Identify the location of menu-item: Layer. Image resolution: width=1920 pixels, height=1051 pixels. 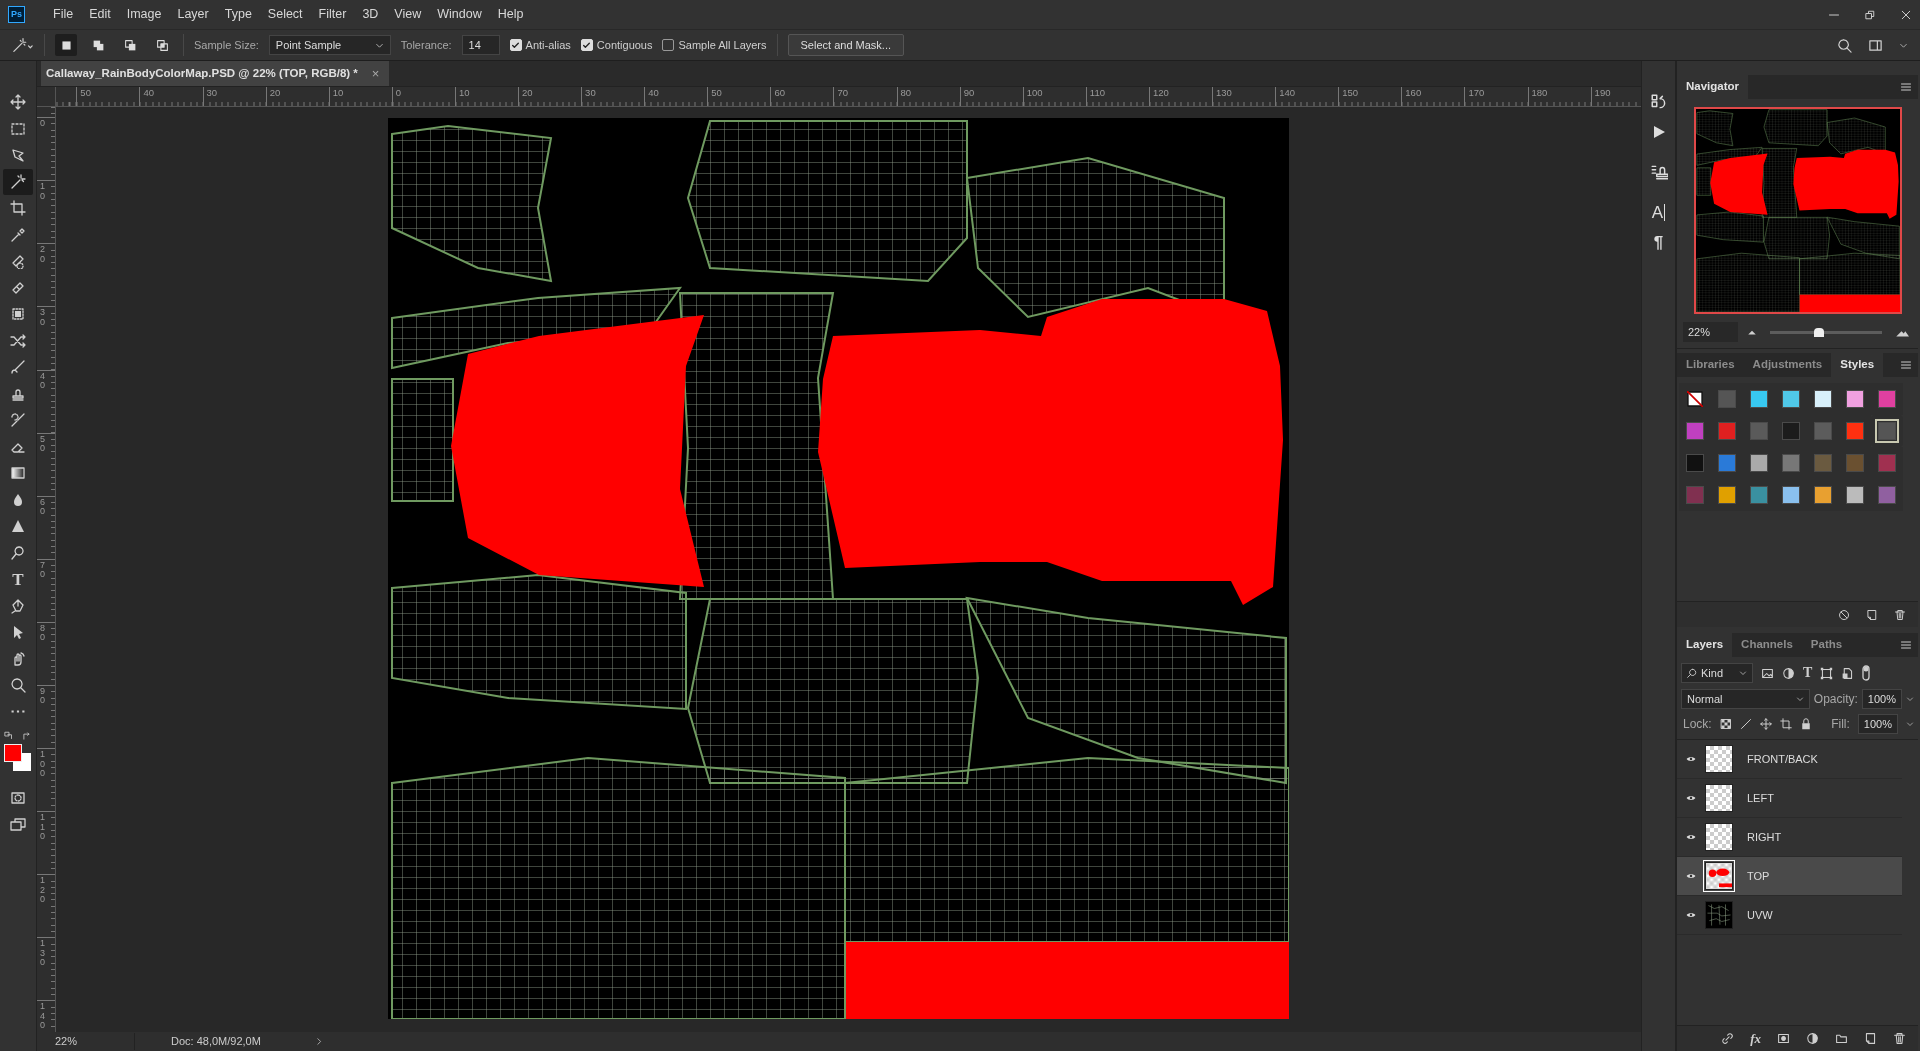
(193, 14).